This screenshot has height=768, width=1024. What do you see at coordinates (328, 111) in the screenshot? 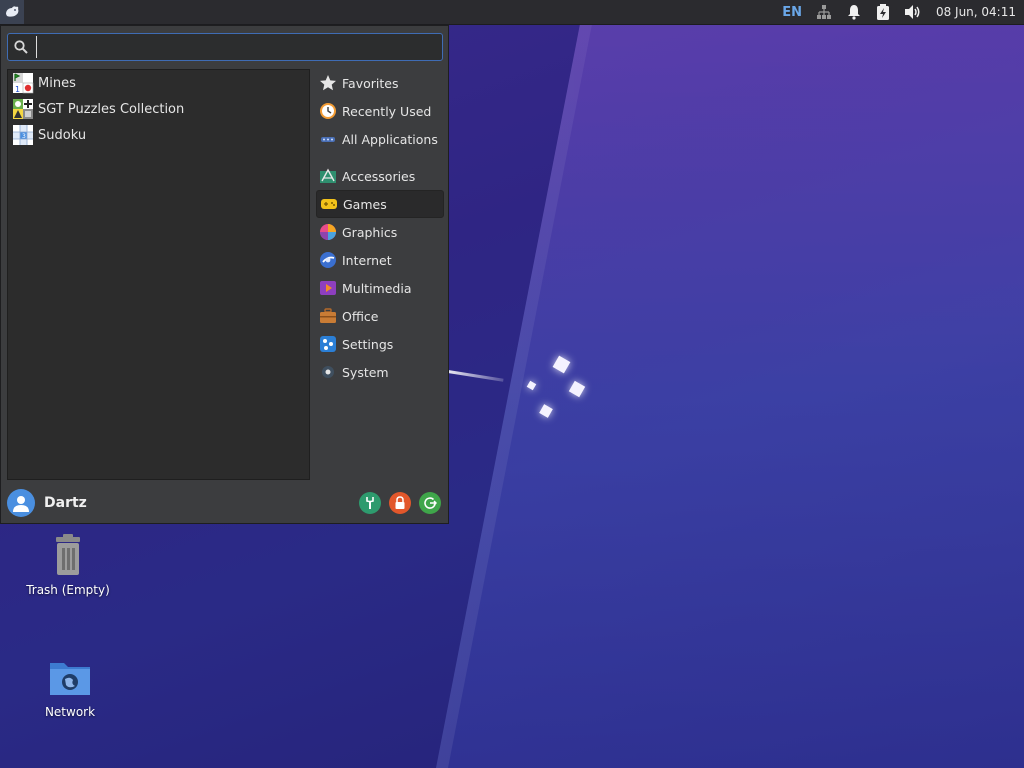
I see `clock-icon` at bounding box center [328, 111].